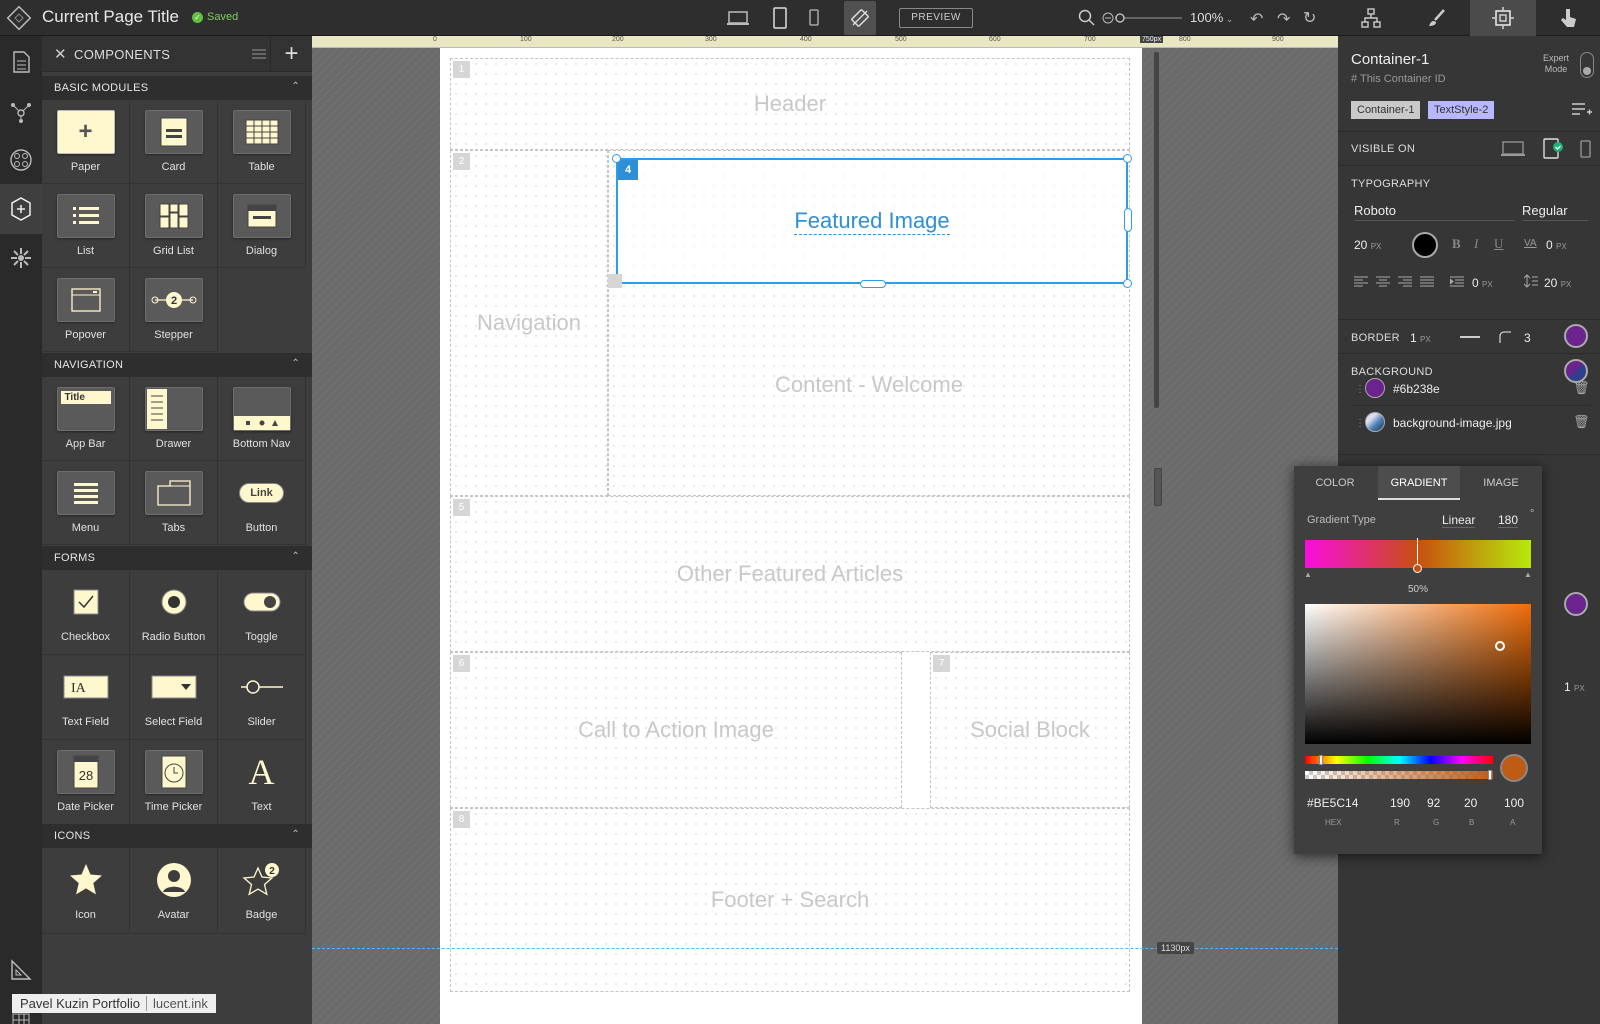 The image size is (1600, 1024). I want to click on pages-icon, so click(21, 62).